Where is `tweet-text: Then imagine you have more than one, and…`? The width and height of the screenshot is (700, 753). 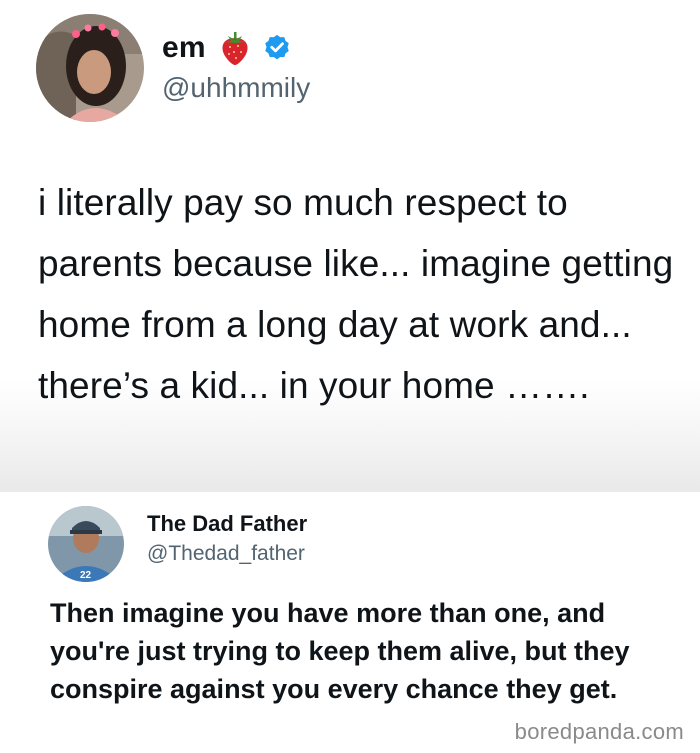 tweet-text: Then imagine you have more than one, and… is located at coordinates (340, 651).